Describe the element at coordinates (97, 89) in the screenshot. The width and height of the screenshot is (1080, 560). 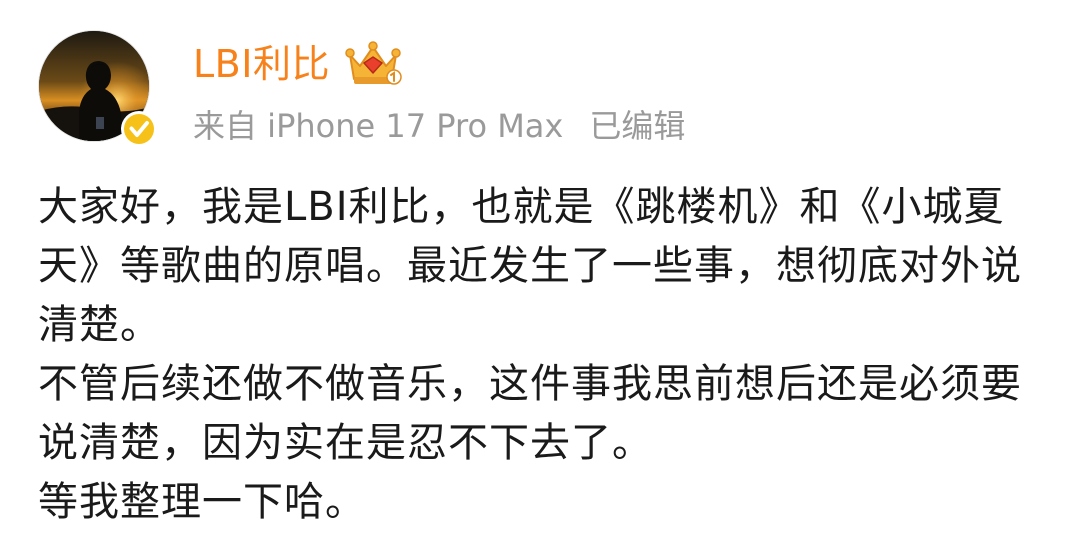
I see `avatar-container` at that location.